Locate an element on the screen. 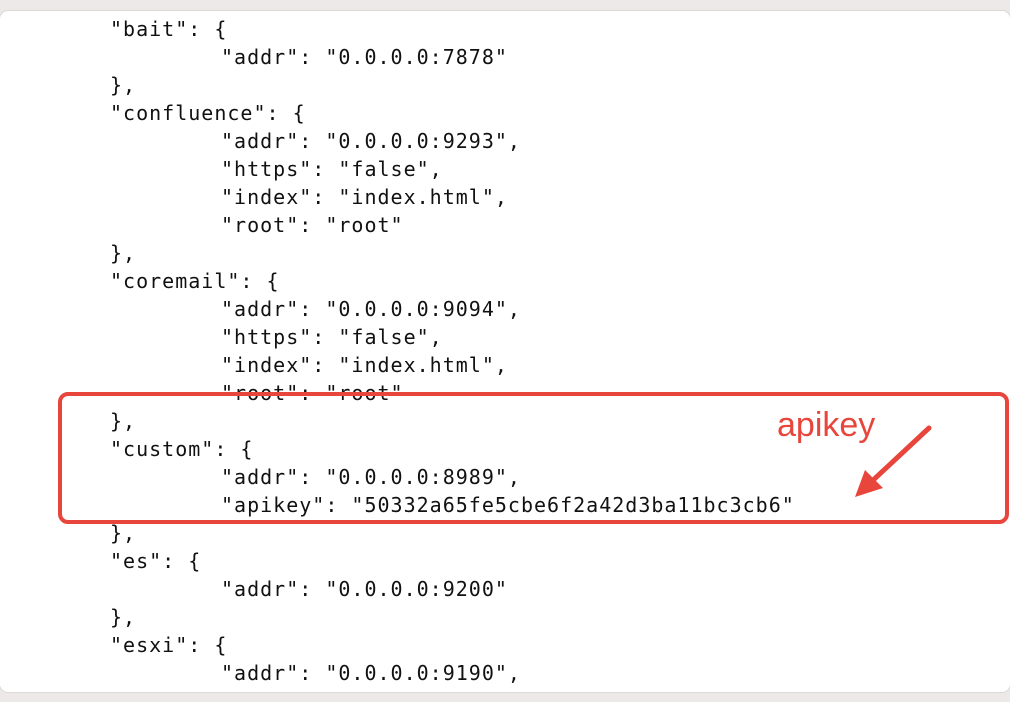 Image resolution: width=1010 pixels, height=702 pixels. code-line-confluence-root: "root" is located at coordinates (312, 225).